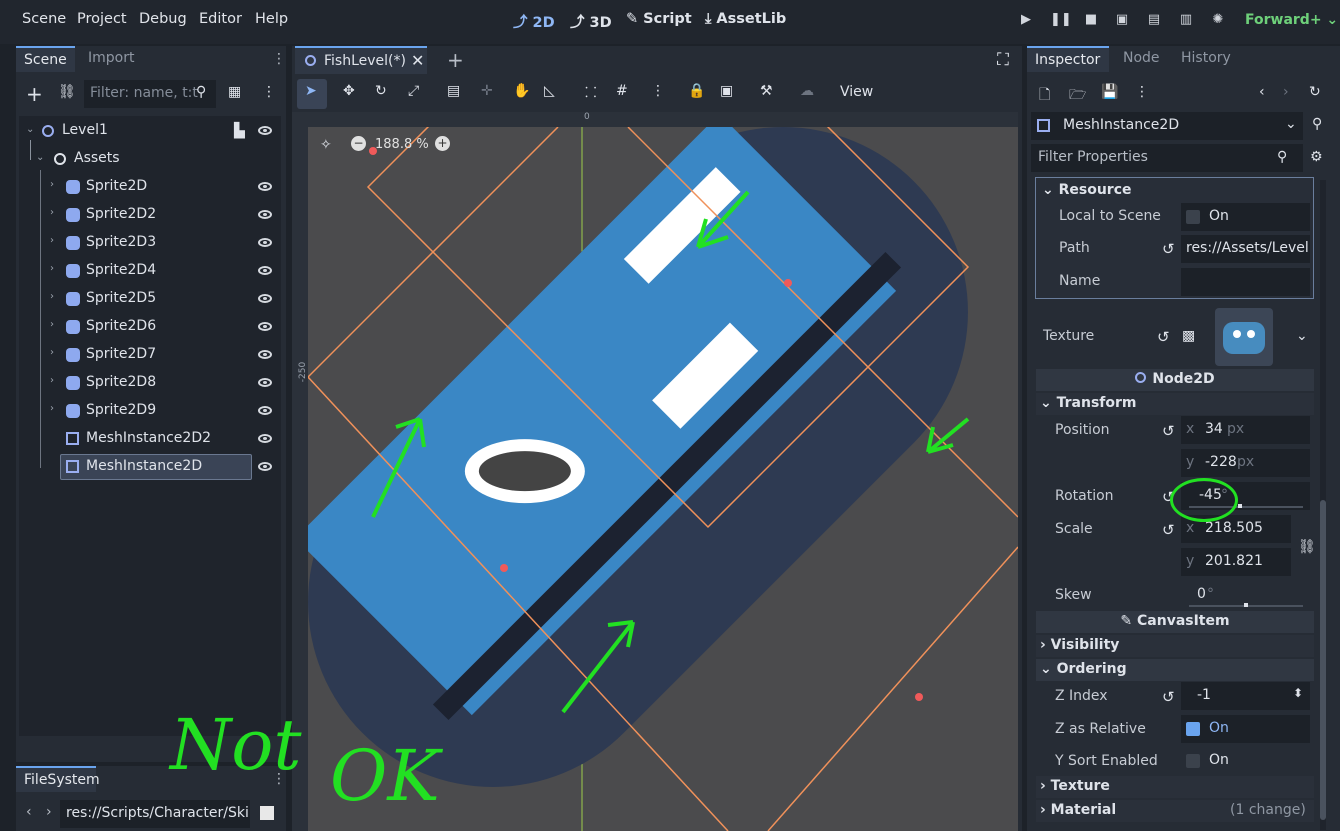 The height and width of the screenshot is (831, 1340). Describe the element at coordinates (521, 91) in the screenshot. I see `pan-icon: ✋` at that location.